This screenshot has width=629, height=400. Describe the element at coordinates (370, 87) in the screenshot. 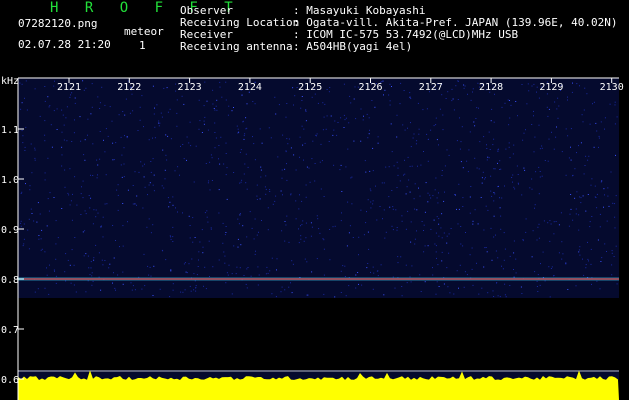

I see `x-tick-label: 2126` at that location.